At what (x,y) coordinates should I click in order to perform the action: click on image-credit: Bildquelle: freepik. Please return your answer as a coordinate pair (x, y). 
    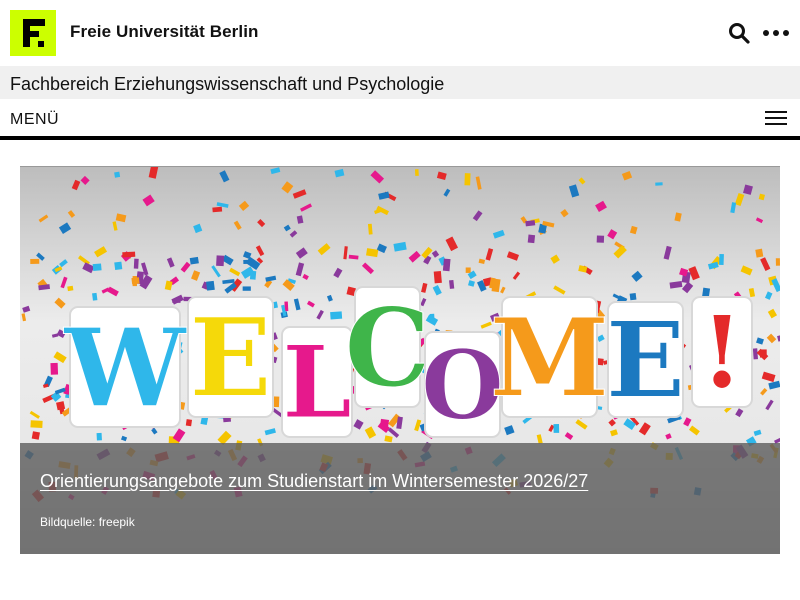
    Looking at the image, I should click on (87, 522).